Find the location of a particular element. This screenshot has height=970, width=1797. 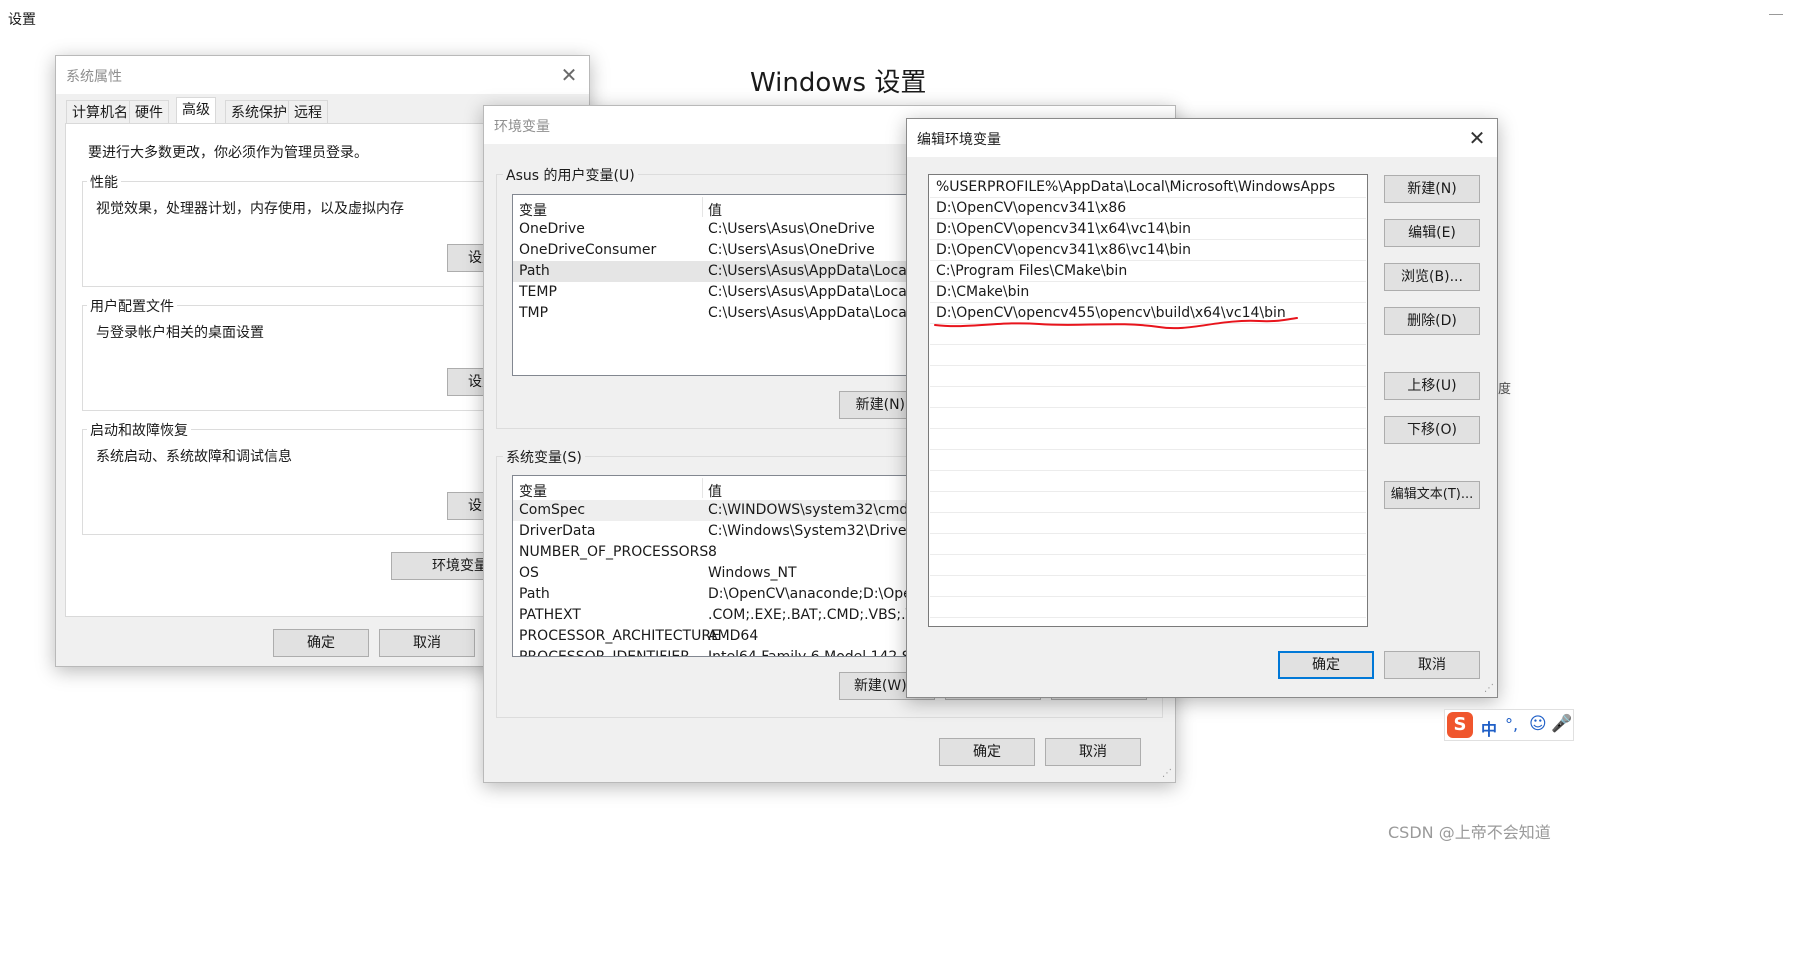

list-item: C:\Program Files\CMake\bin is located at coordinates (1148, 271).